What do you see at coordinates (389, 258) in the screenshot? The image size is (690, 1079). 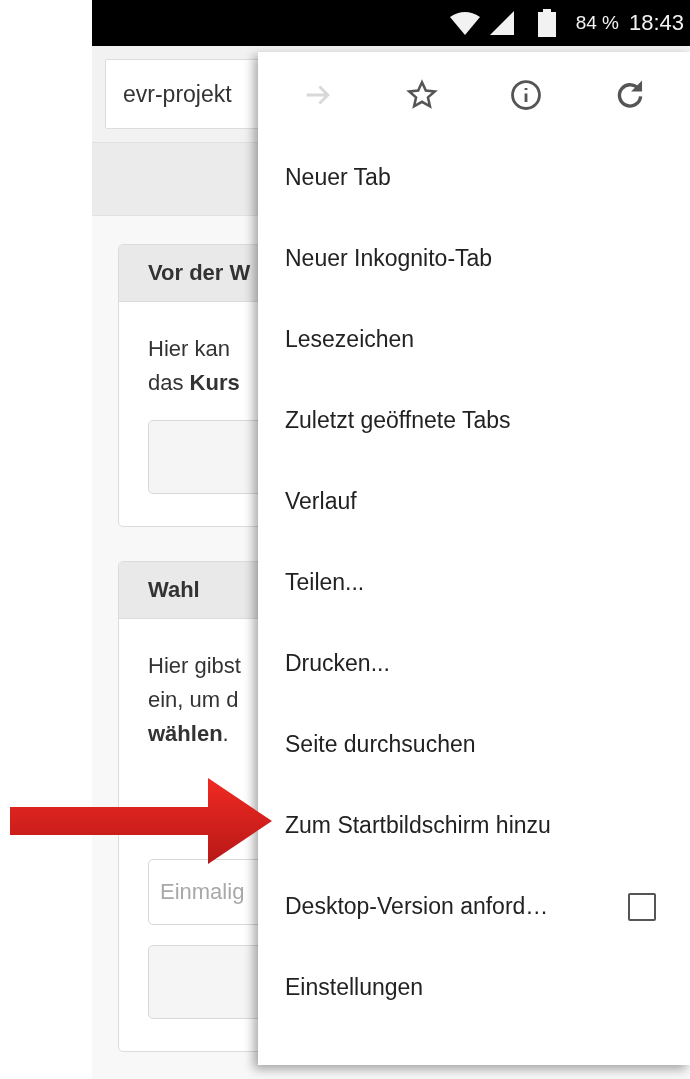 I see `menu-item: Neuer Inkognito-Tab` at bounding box center [389, 258].